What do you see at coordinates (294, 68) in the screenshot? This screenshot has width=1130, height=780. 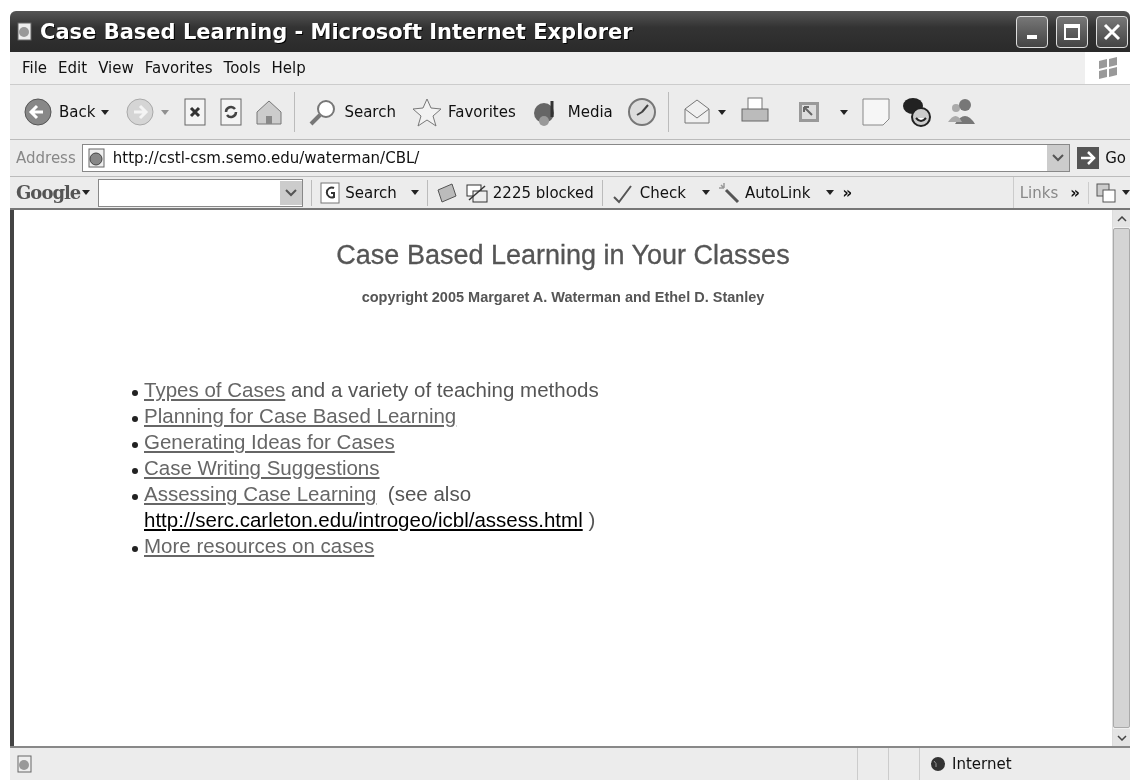 I see `menu-item: Help` at bounding box center [294, 68].